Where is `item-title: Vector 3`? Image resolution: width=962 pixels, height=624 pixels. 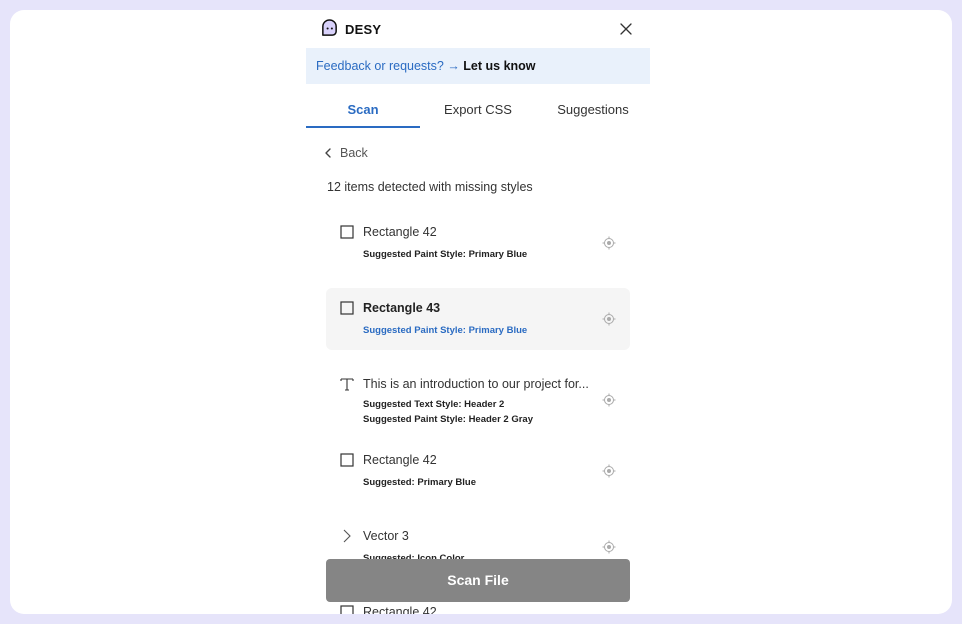
item-title: Vector 3 is located at coordinates (386, 536).